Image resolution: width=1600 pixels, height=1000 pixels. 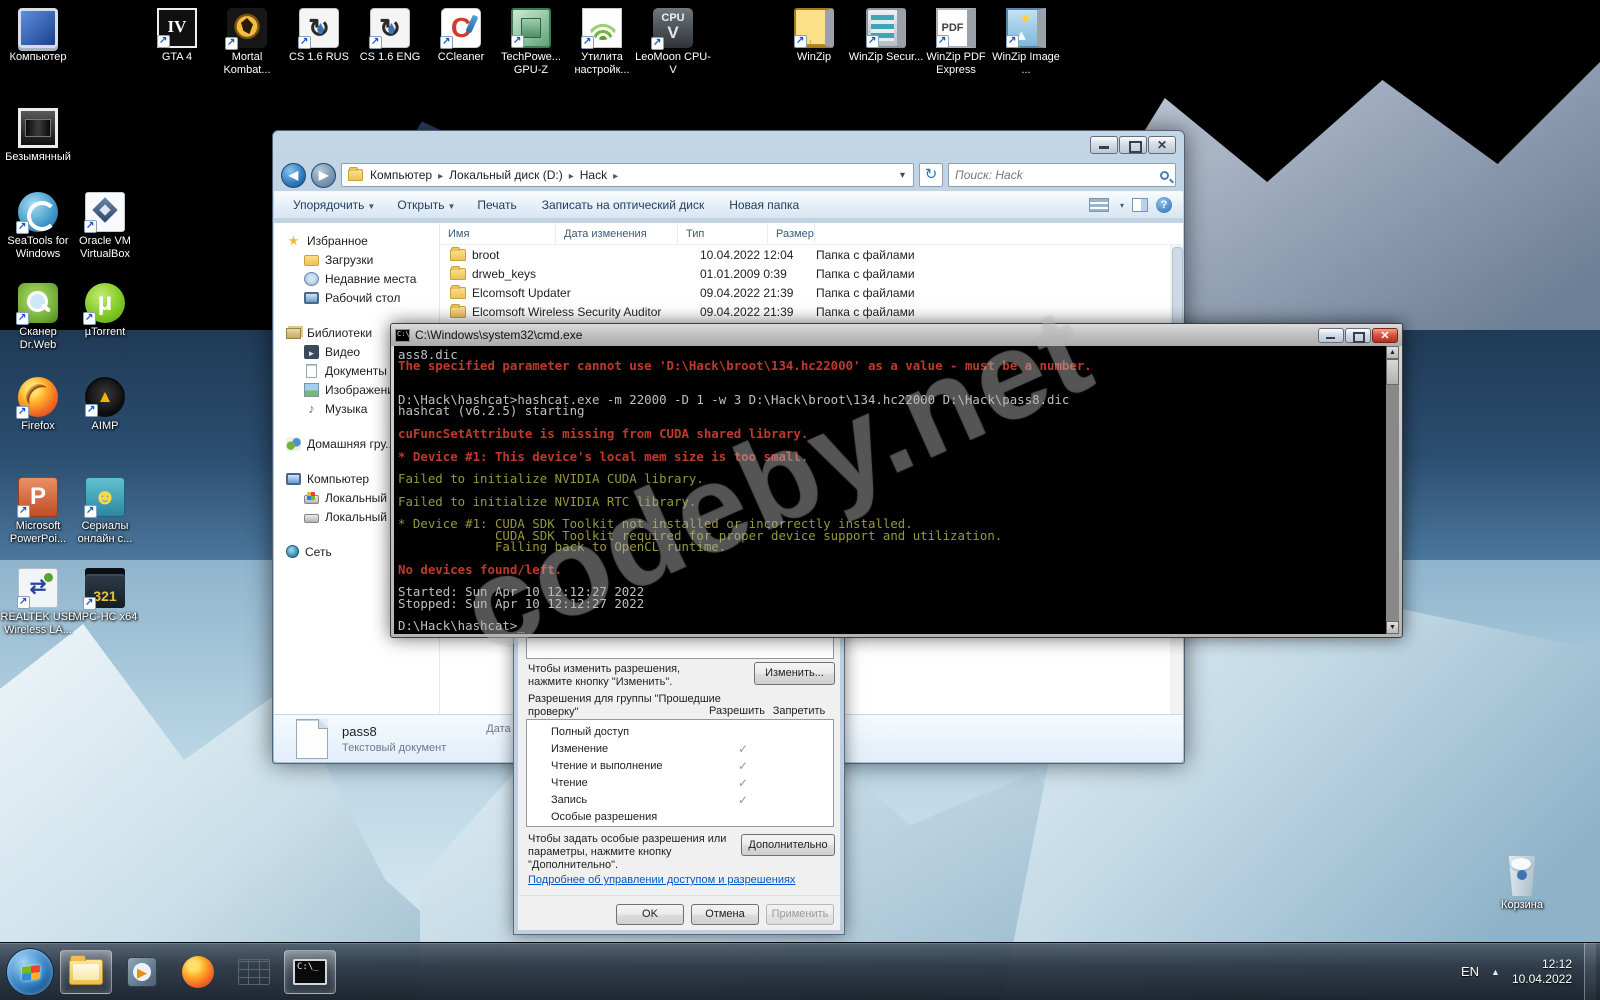 What do you see at coordinates (1542, 972) in the screenshot?
I see `clock: 12:12 10.04.2022` at bounding box center [1542, 972].